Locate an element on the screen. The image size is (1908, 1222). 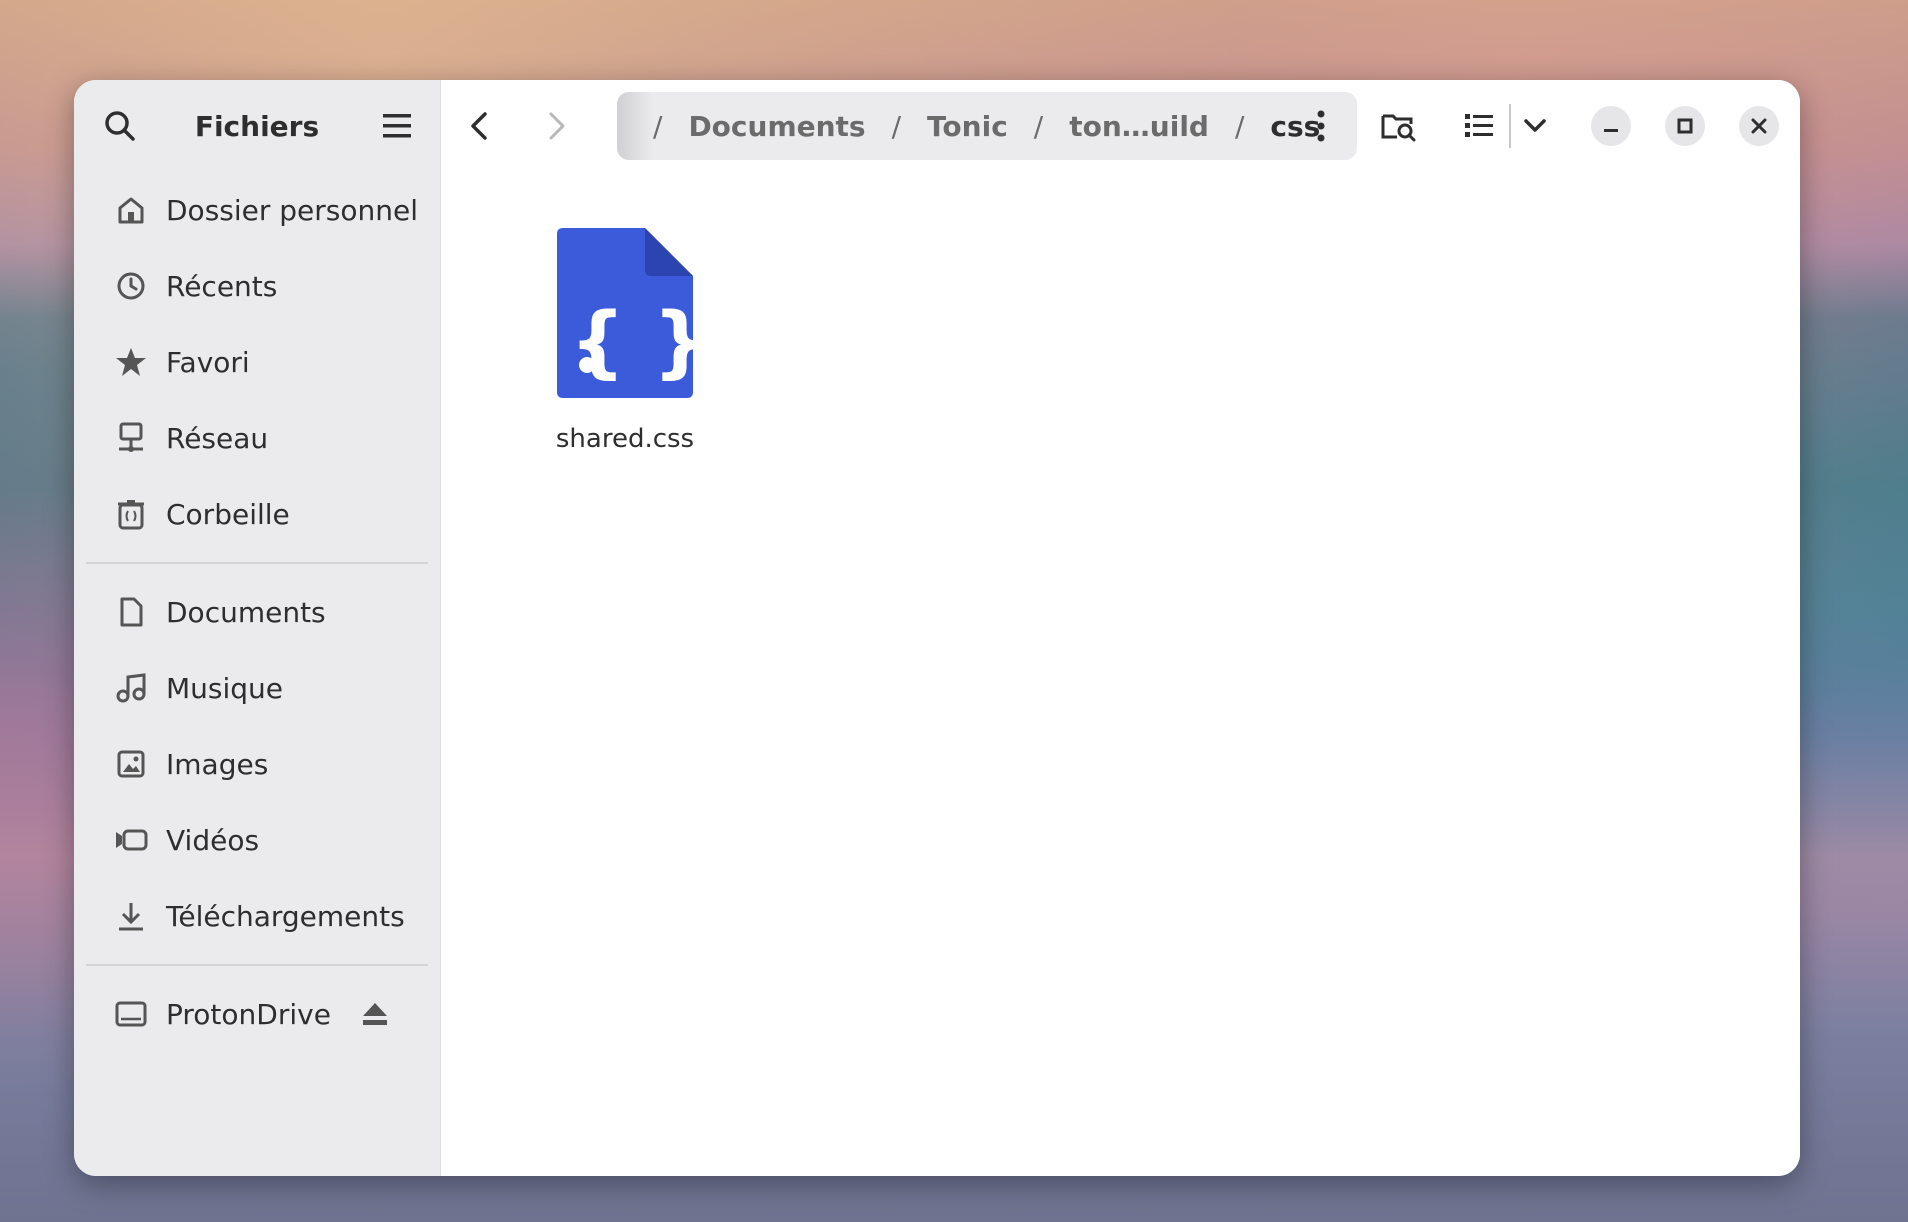
sidebar-item-videos: Vidéos is located at coordinates (257, 840).